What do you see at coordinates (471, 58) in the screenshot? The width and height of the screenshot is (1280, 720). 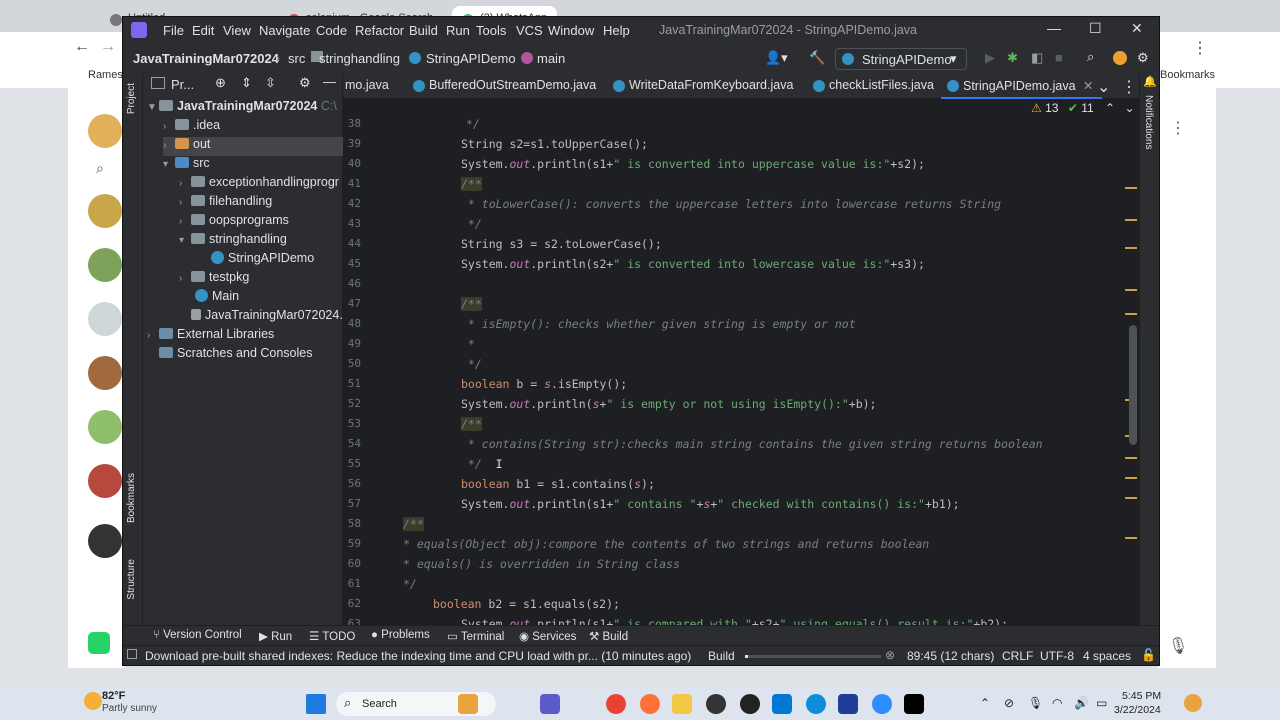 I see `breadcrumb-class: StringAPIDemo` at bounding box center [471, 58].